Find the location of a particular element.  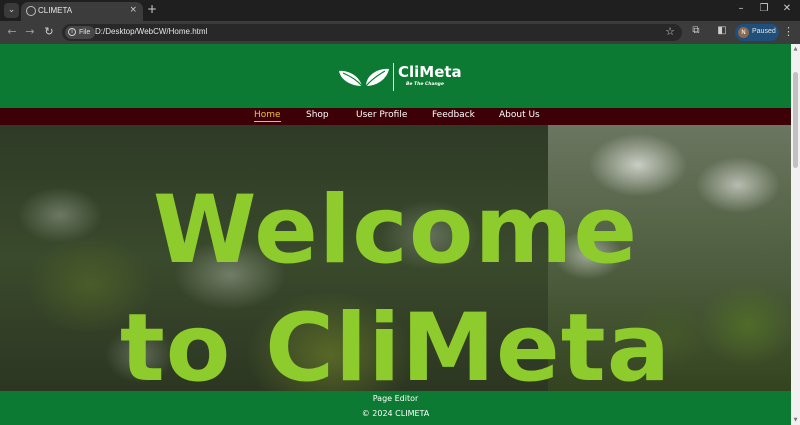

close-window-button: ✕ is located at coordinates (787, 8).